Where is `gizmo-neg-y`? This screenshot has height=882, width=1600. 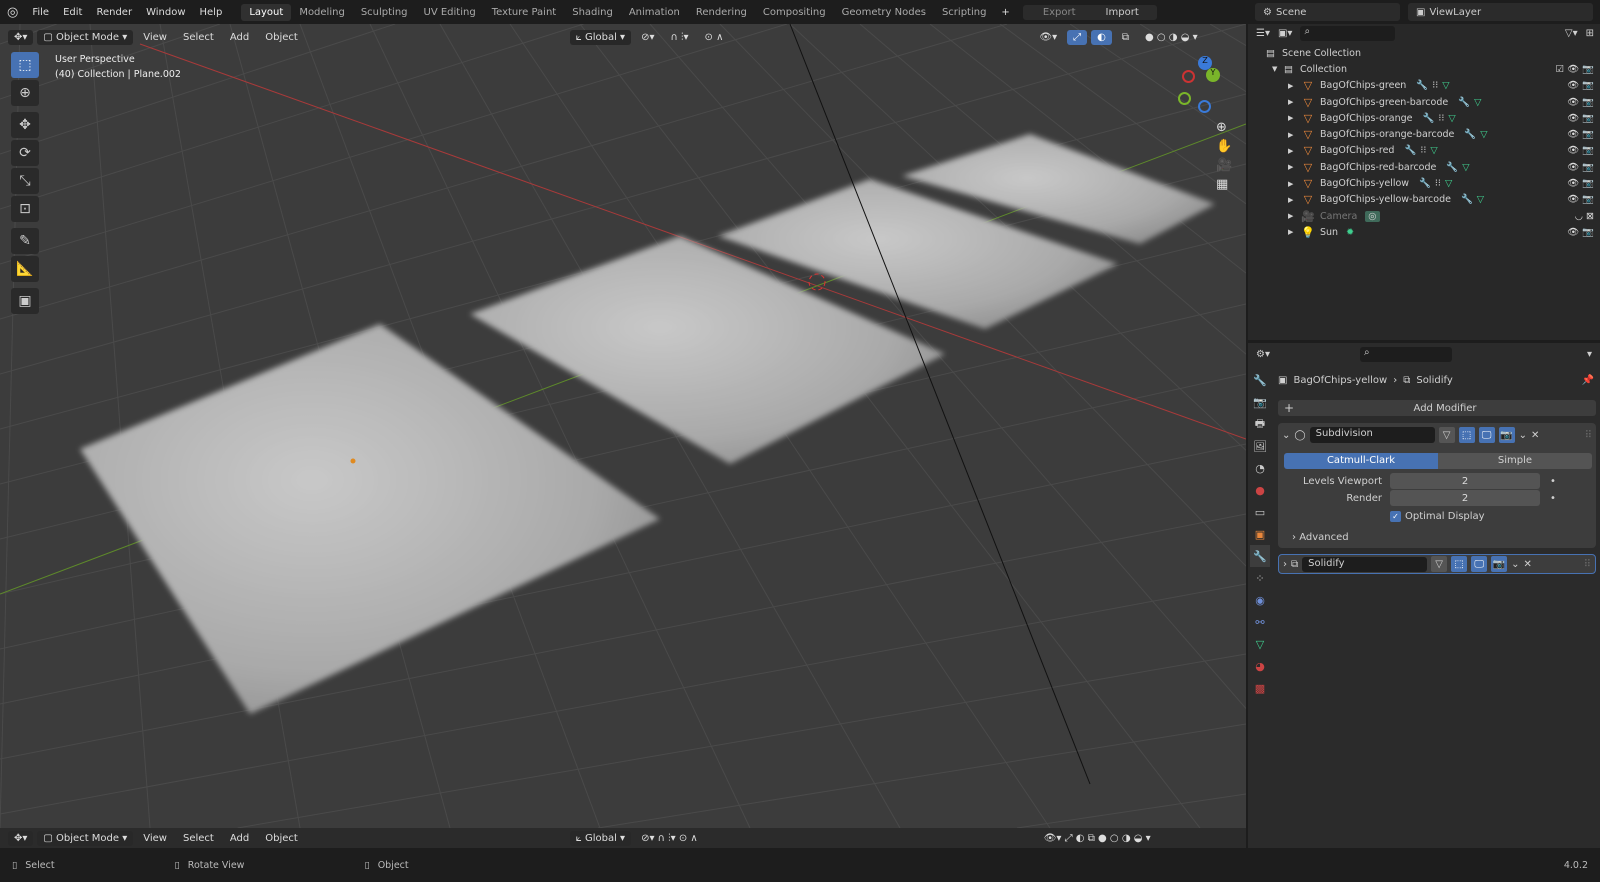 gizmo-neg-y is located at coordinates (1184, 98).